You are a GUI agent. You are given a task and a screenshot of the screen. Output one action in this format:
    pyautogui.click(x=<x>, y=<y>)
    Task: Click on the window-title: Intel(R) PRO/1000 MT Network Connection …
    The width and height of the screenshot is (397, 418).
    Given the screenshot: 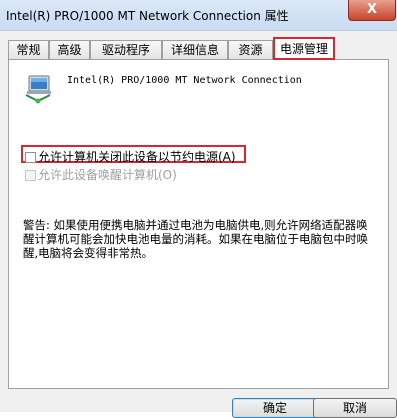 What is the action you would take?
    pyautogui.click(x=147, y=16)
    